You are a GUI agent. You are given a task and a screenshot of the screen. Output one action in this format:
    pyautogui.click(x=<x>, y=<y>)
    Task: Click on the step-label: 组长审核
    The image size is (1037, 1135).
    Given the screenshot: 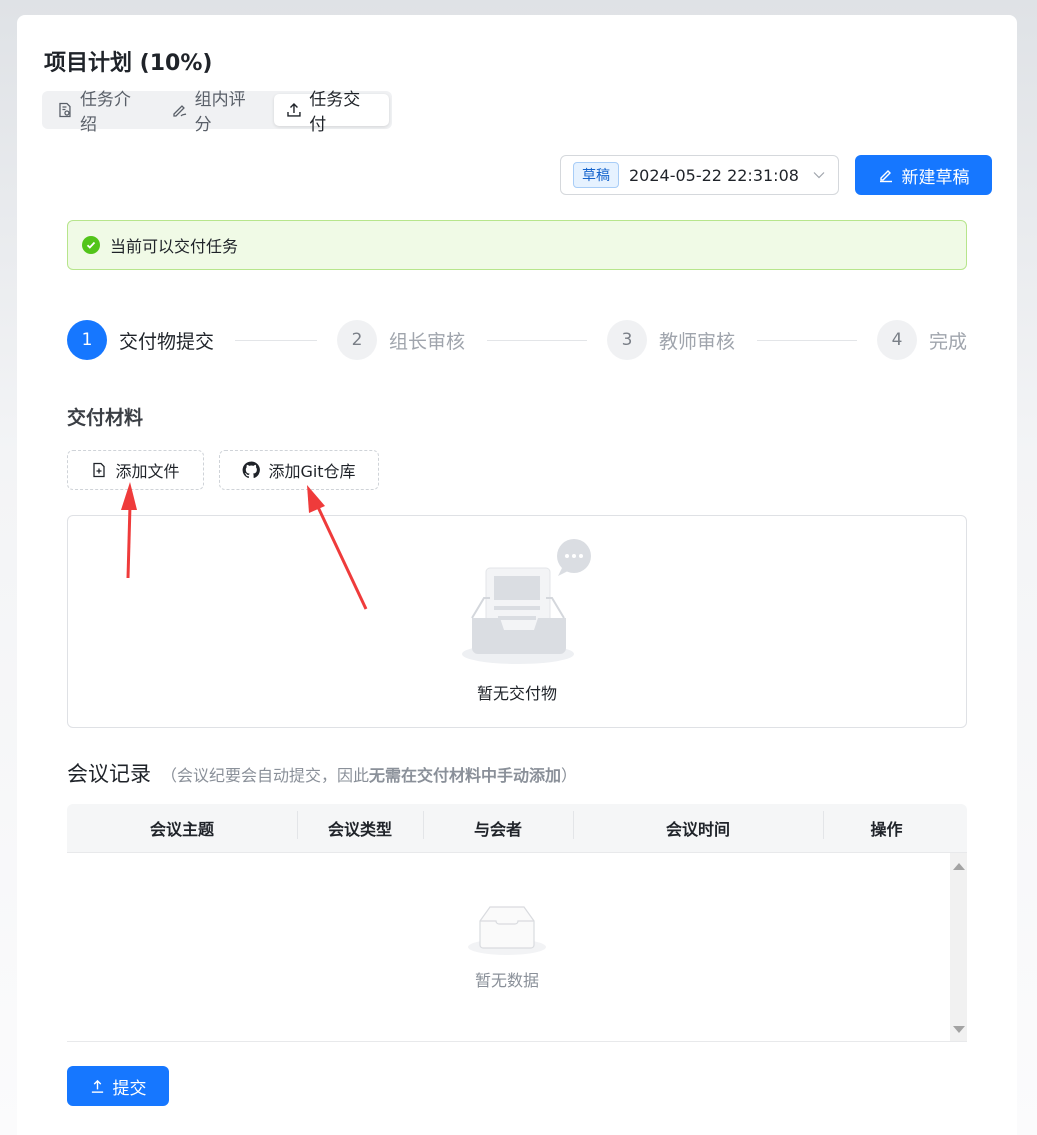 What is the action you would take?
    pyautogui.click(x=427, y=341)
    